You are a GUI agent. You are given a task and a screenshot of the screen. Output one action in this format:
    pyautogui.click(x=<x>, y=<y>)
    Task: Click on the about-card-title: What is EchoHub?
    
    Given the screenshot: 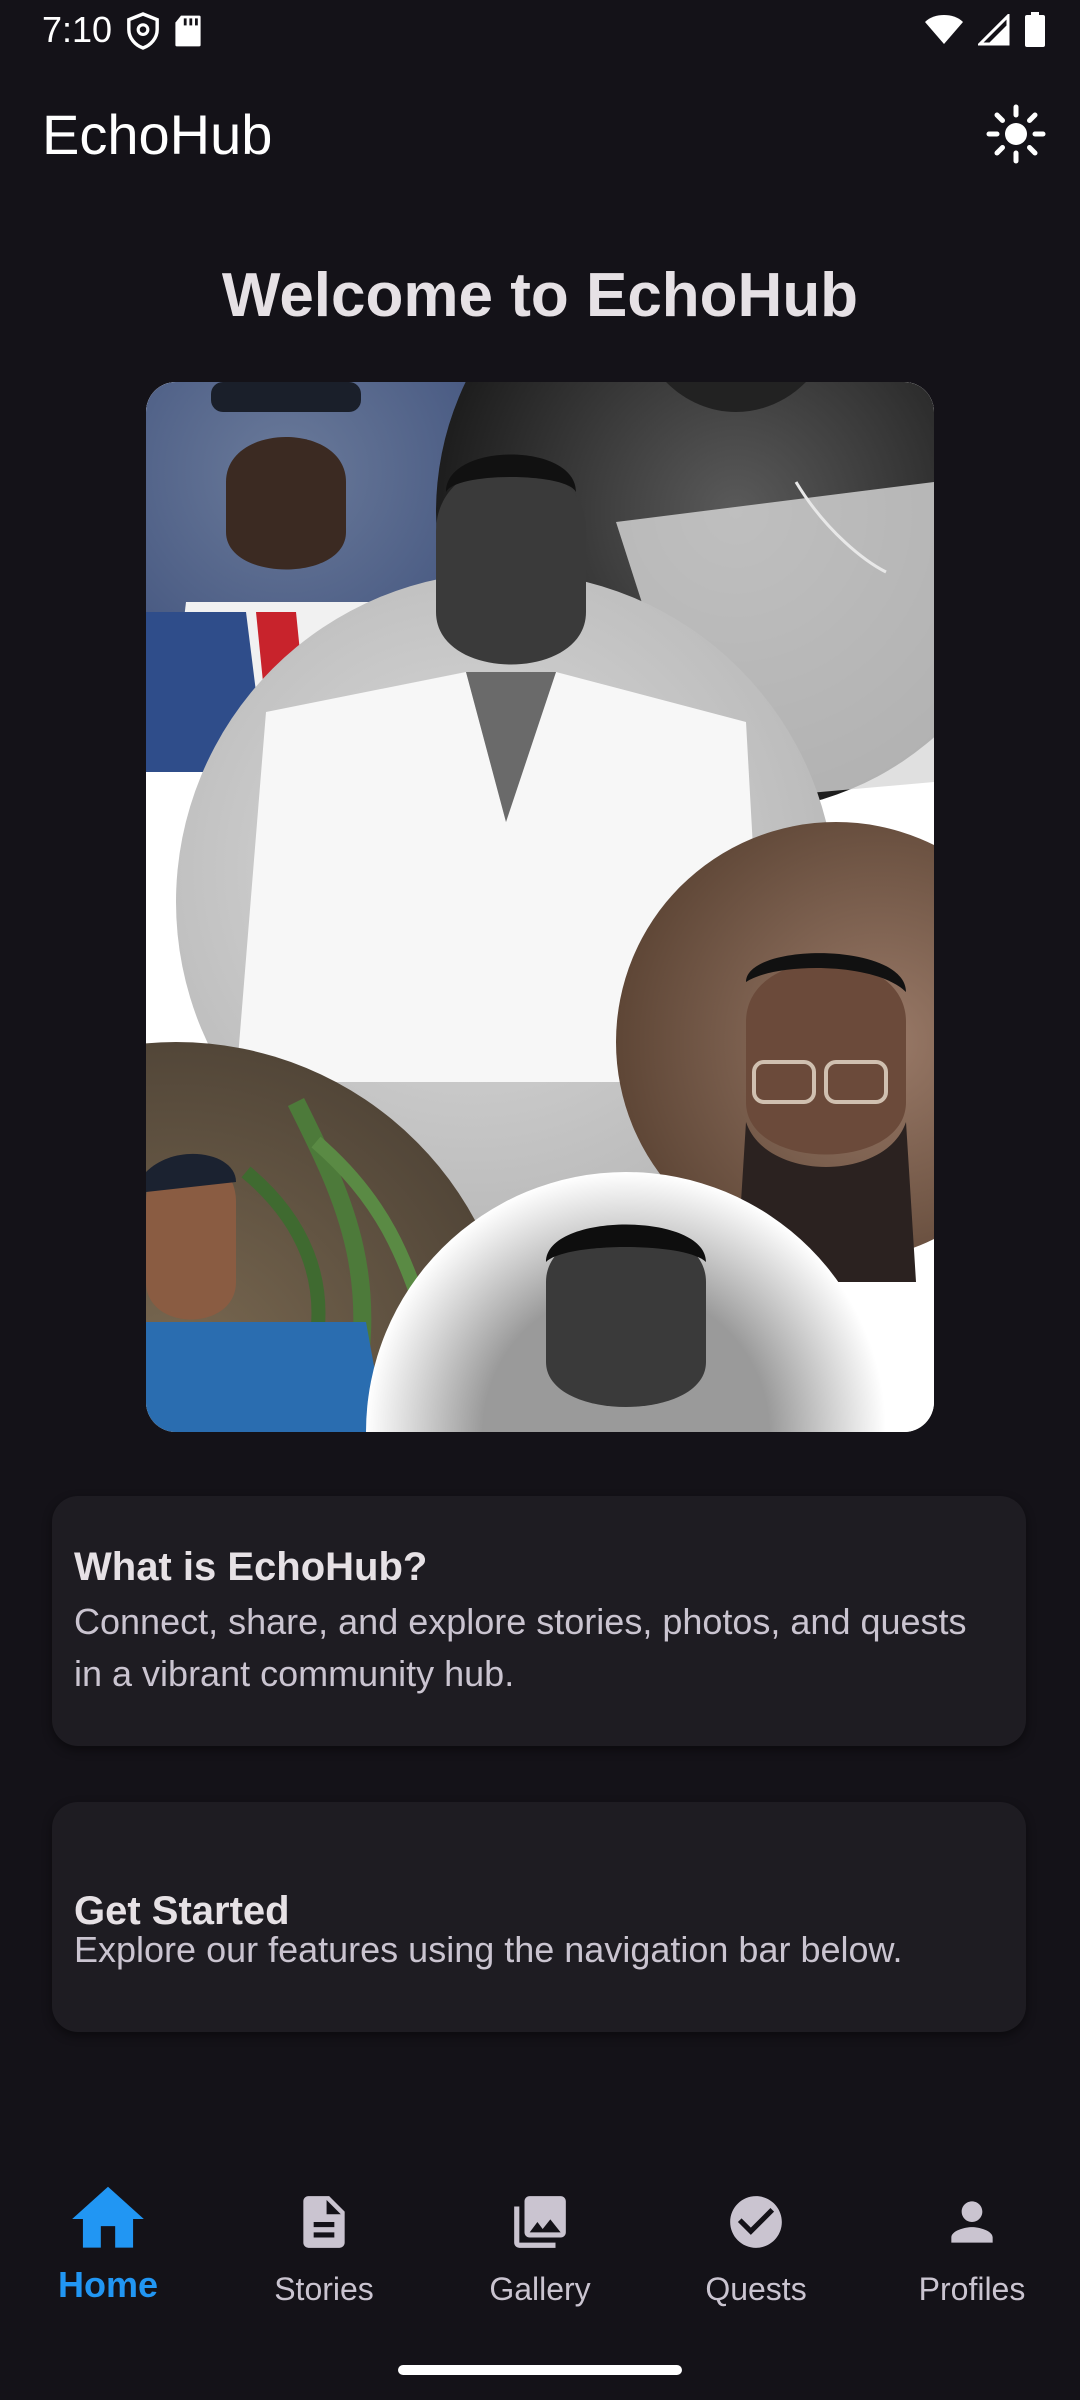 What is the action you would take?
    pyautogui.click(x=251, y=1567)
    